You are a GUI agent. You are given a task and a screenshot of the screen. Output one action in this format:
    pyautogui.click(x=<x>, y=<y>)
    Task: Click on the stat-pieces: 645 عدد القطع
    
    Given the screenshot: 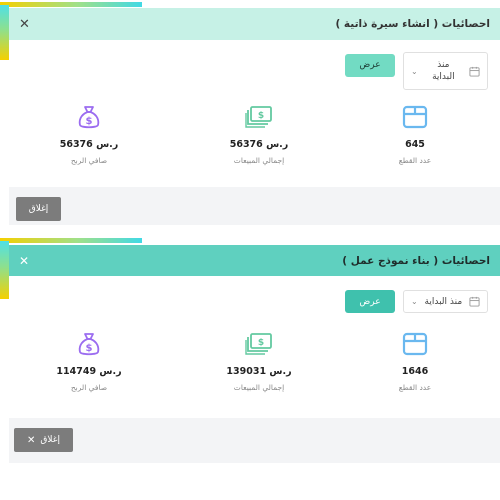 What is the action you would take?
    pyautogui.click(x=415, y=134)
    